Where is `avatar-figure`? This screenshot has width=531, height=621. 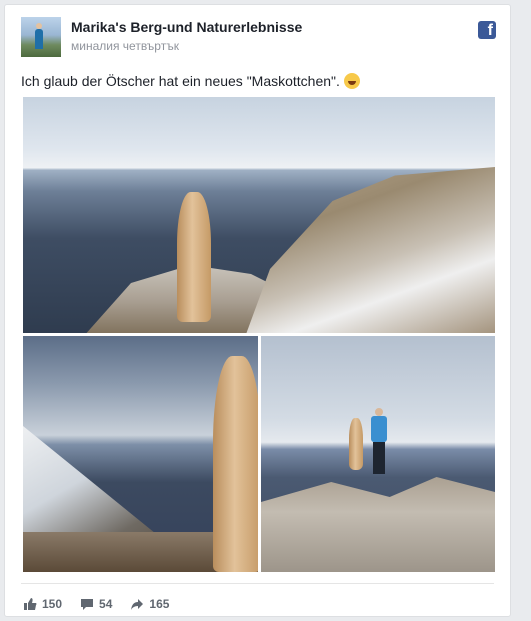 avatar-figure is located at coordinates (39, 39).